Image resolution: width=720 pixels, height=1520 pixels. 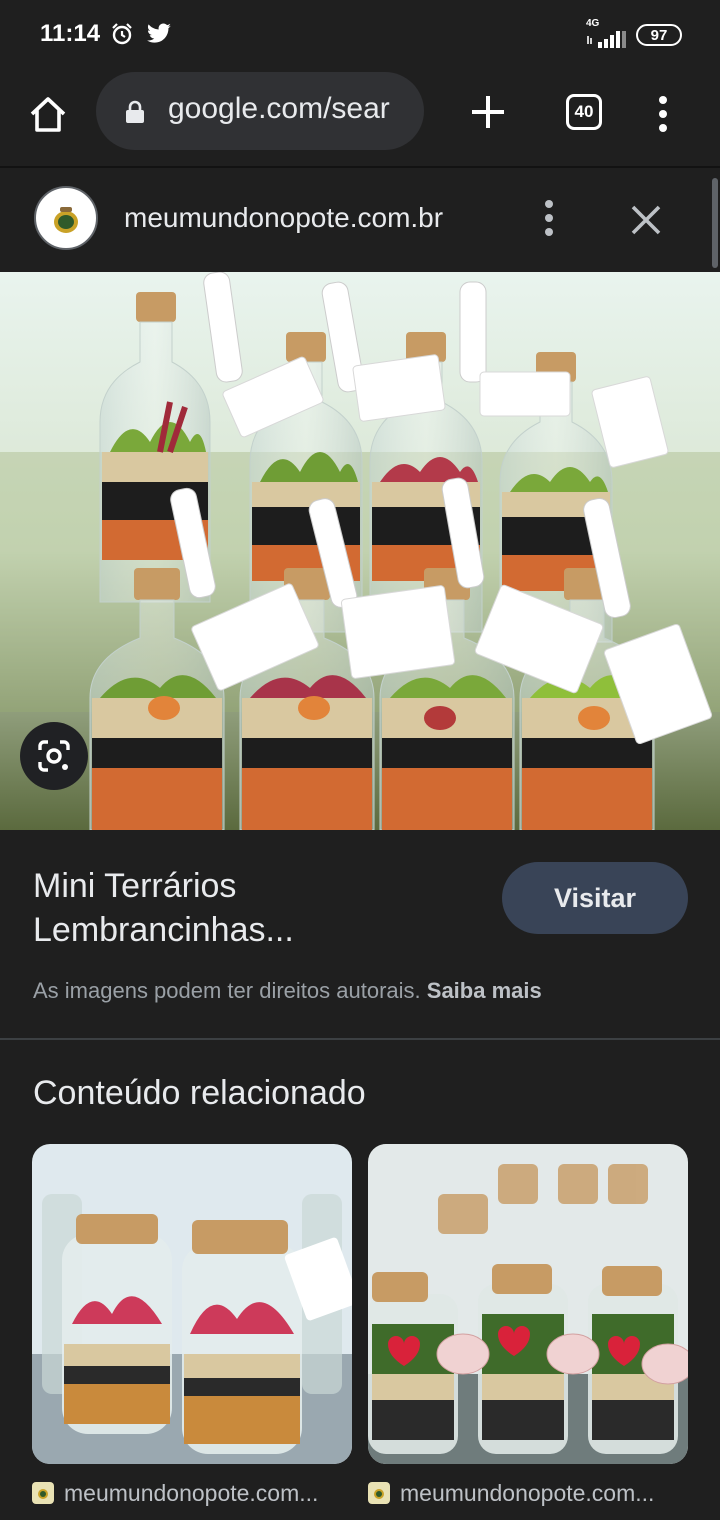 What do you see at coordinates (288, 109) in the screenshot?
I see `url-text: google.com/sear` at bounding box center [288, 109].